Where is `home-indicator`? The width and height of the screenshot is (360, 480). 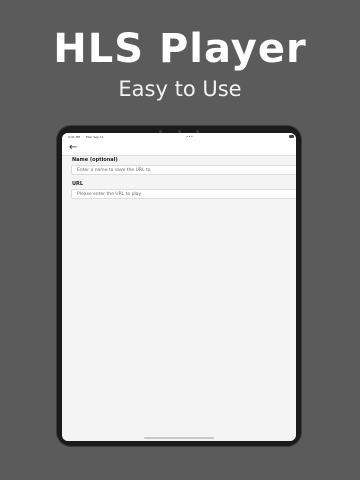
home-indicator is located at coordinates (179, 438).